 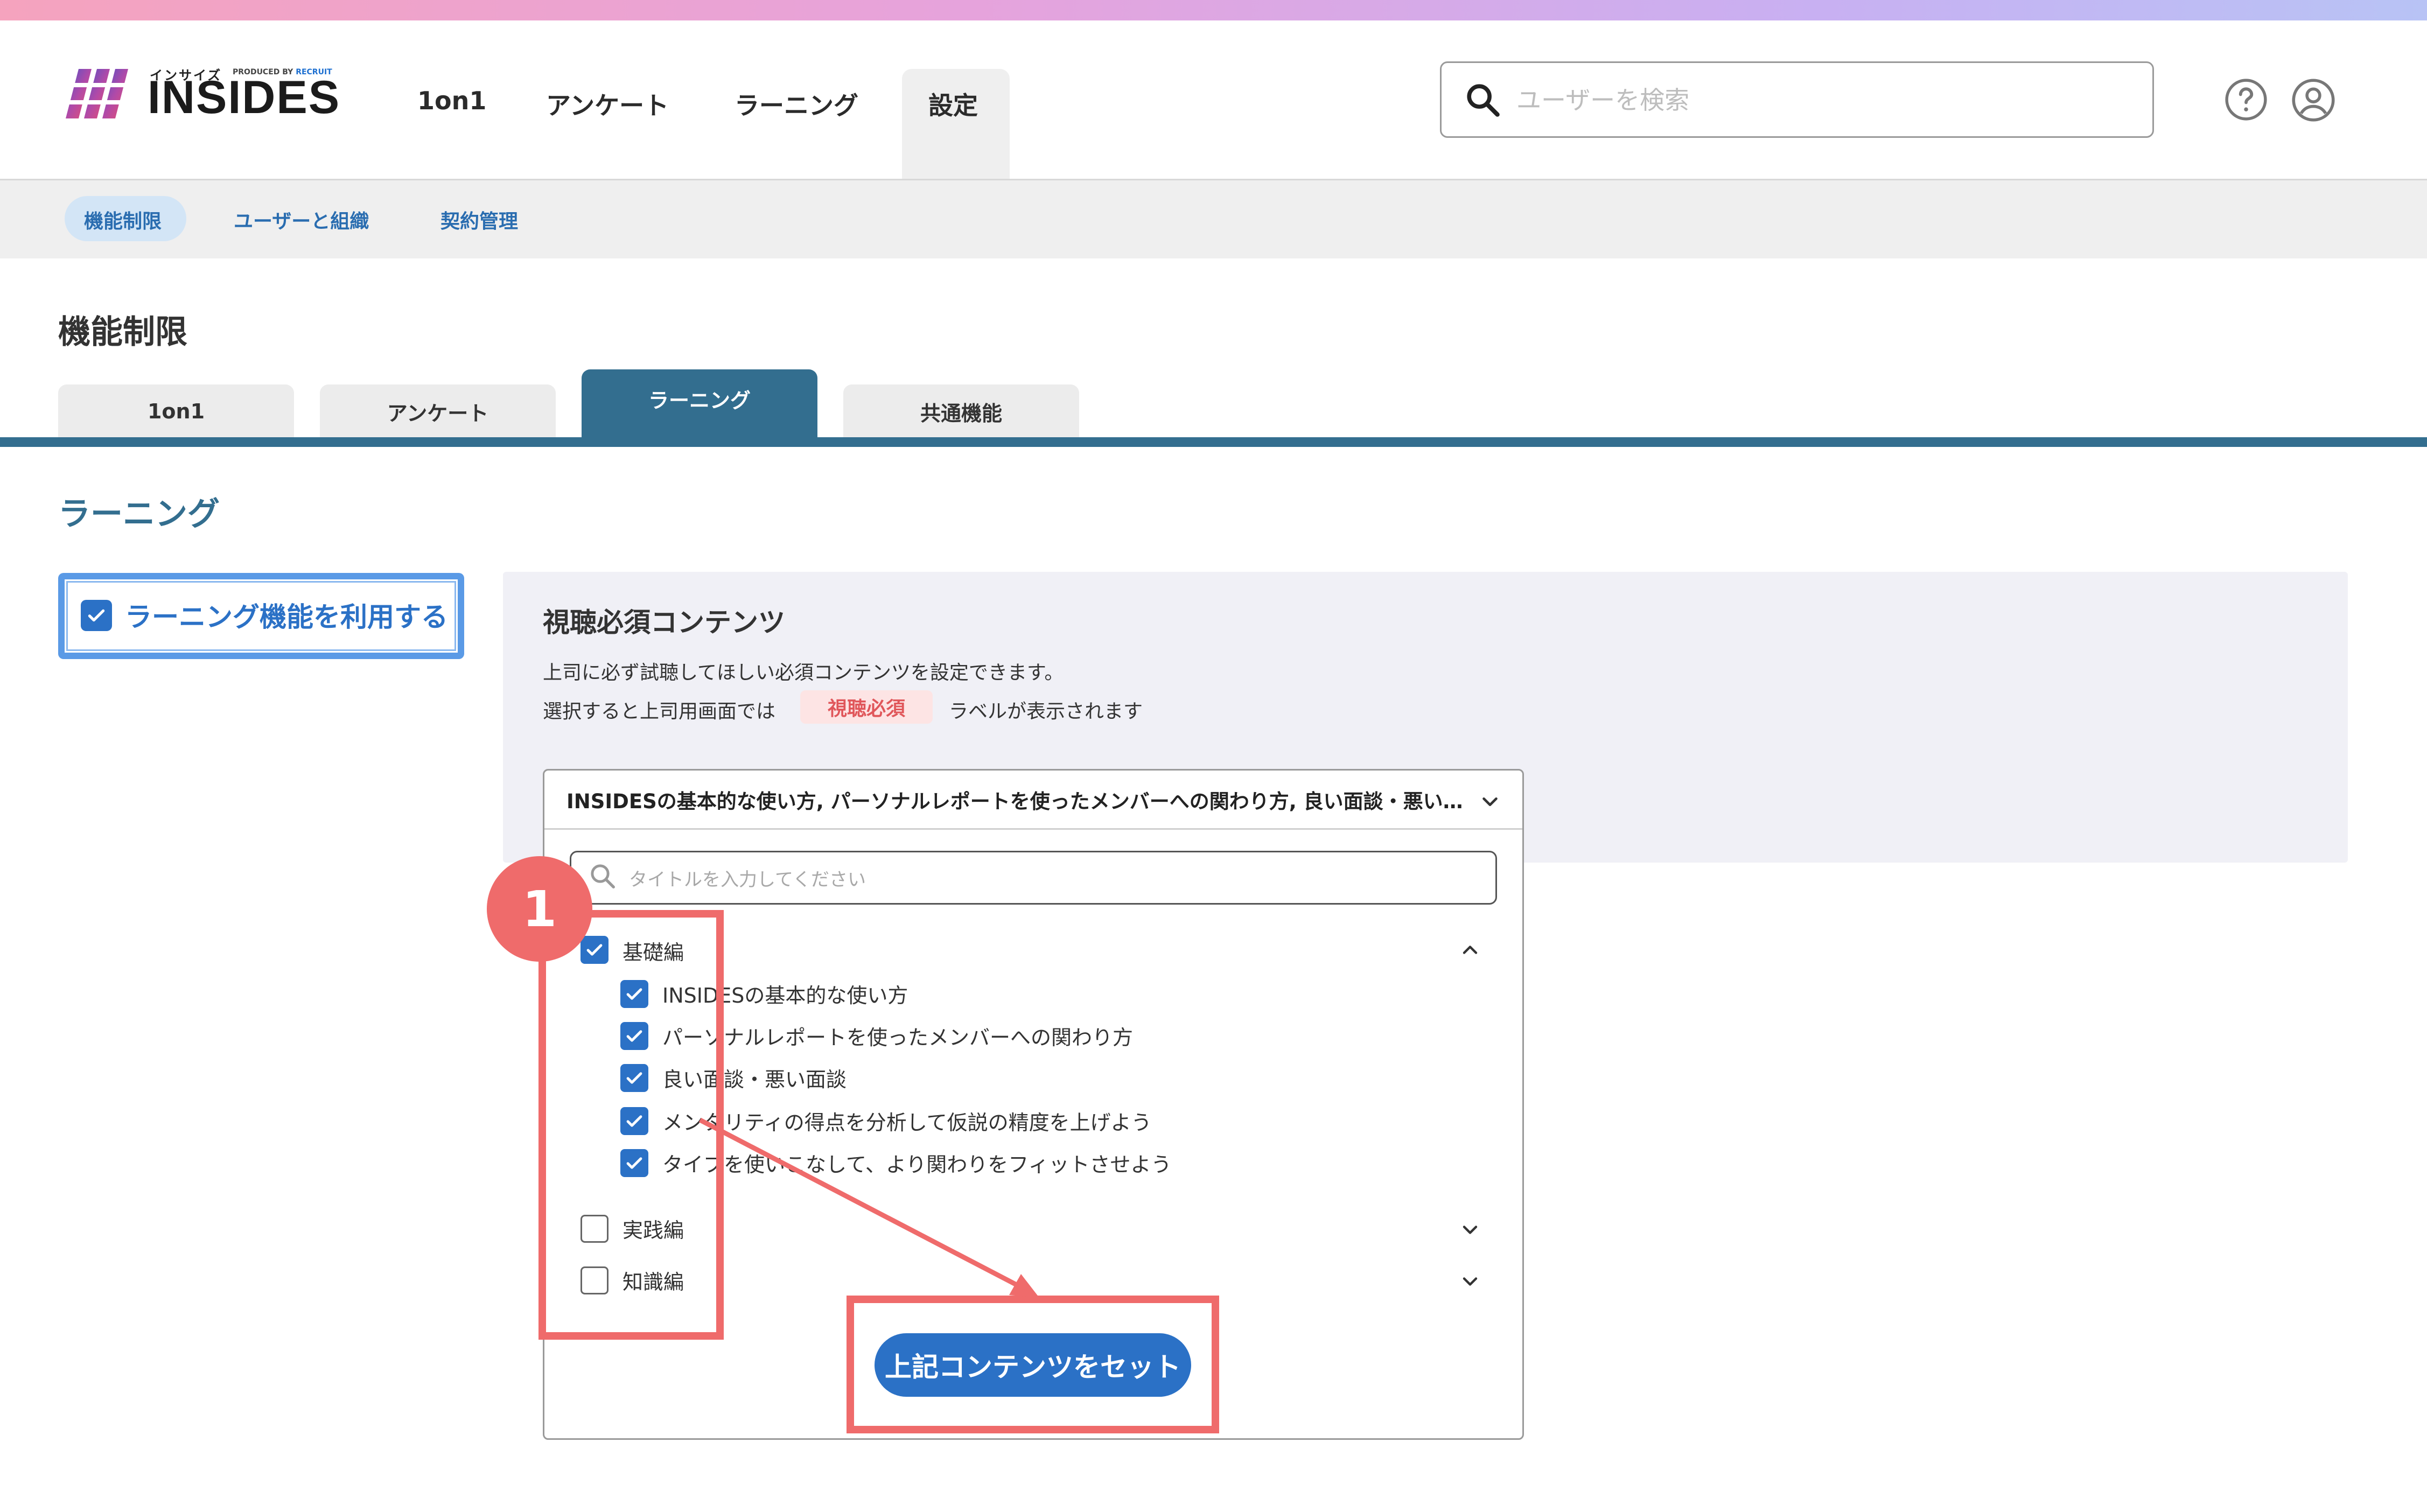 What do you see at coordinates (796, 104) in the screenshot?
I see `nav-item-learning: ラーニング` at bounding box center [796, 104].